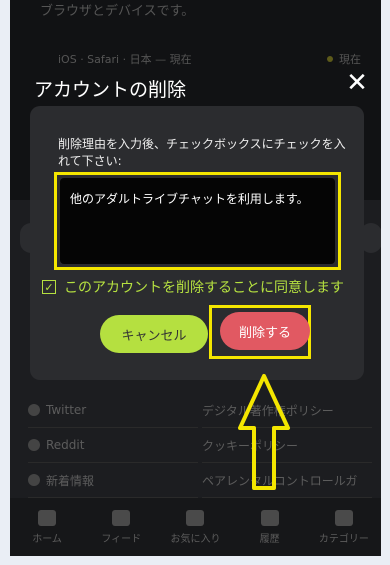  What do you see at coordinates (344, 527) in the screenshot?
I see `tab-categories: カテゴリー` at bounding box center [344, 527].